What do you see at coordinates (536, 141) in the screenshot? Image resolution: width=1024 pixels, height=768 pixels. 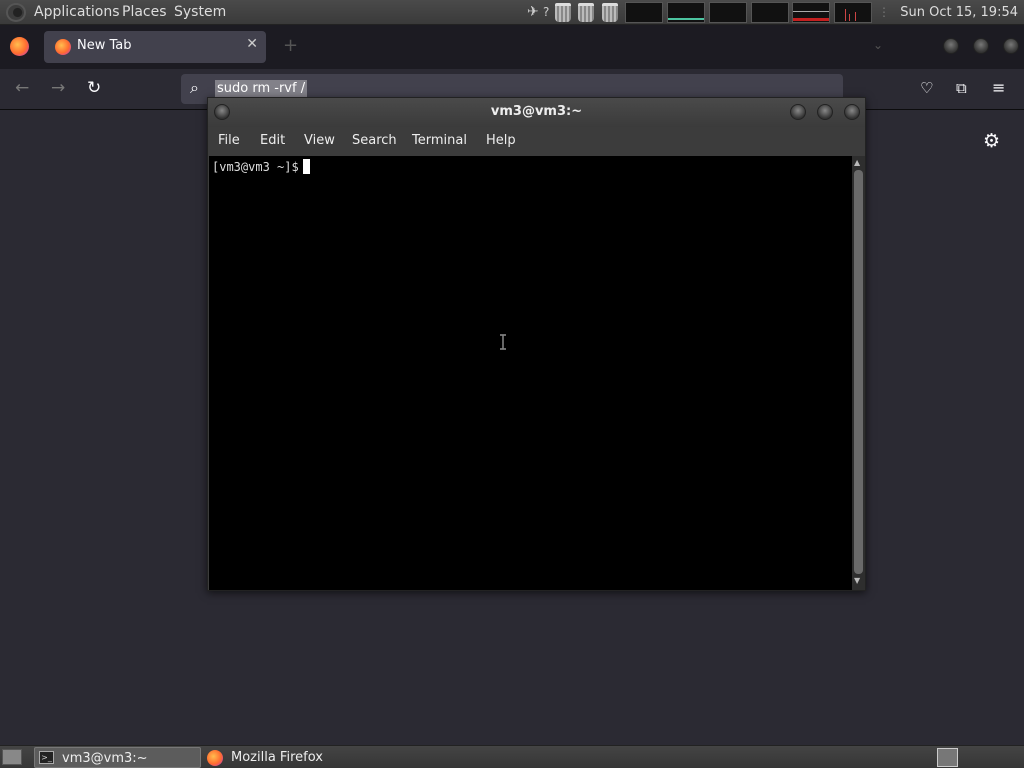 I see `terminal-menubar: File Edit View Search Terminal Help` at bounding box center [536, 141].